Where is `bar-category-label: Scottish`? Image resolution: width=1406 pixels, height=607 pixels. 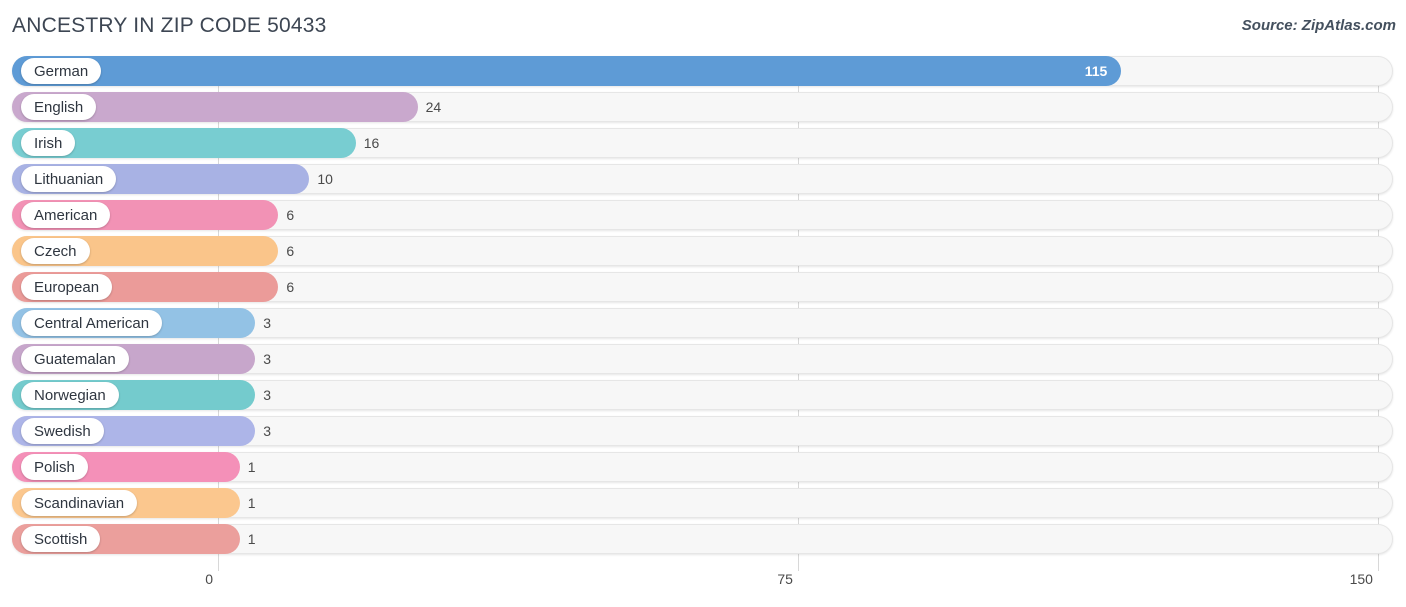
bar-category-label: Scottish is located at coordinates (61, 539).